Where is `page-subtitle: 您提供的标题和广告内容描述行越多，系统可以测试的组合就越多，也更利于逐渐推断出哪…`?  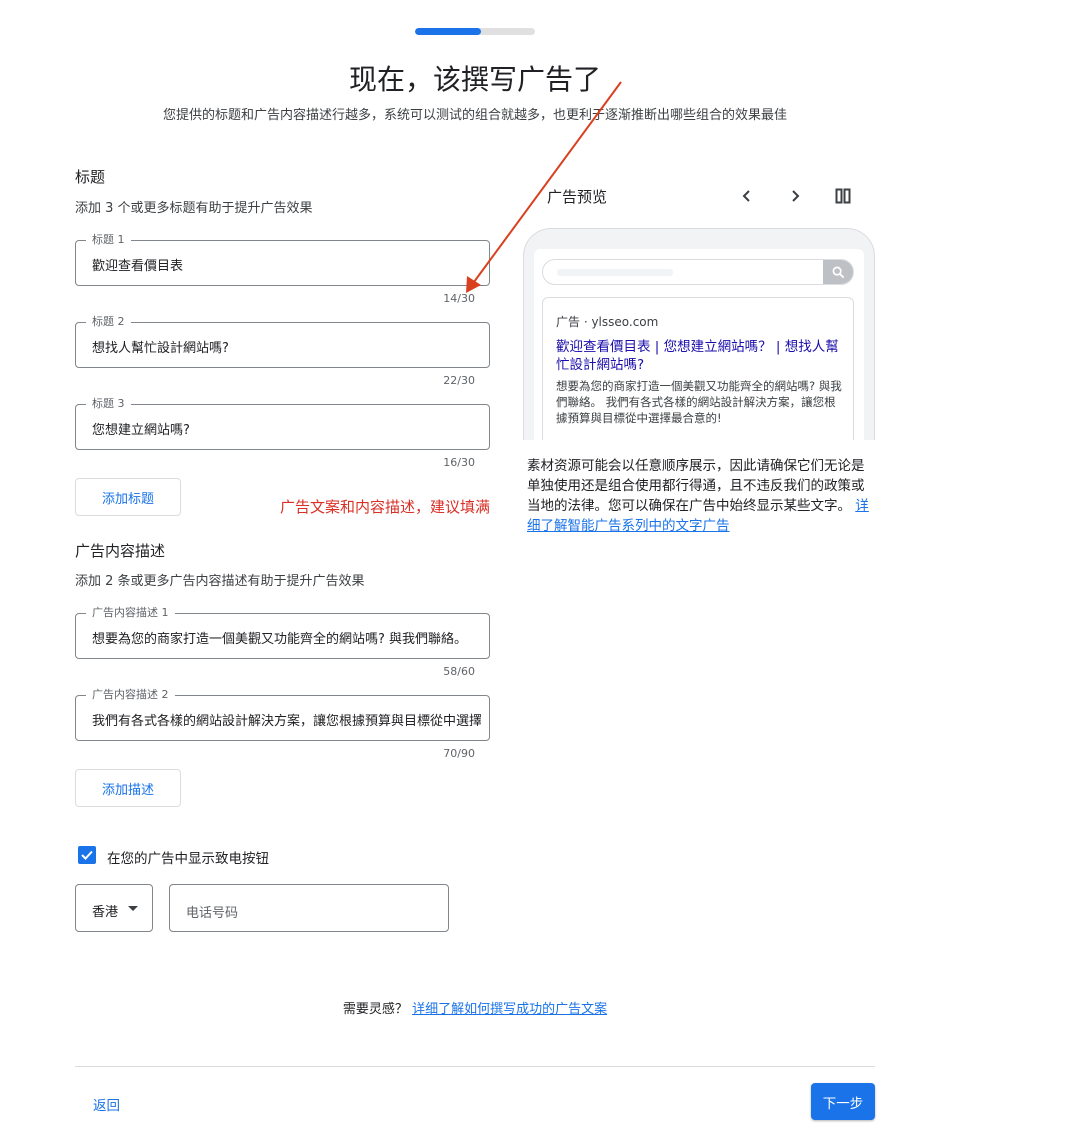
page-subtitle: 您提供的标题和广告内容描述行越多，系统可以测试的组合就越多，也更利于逐渐推断出哪… is located at coordinates (474, 115).